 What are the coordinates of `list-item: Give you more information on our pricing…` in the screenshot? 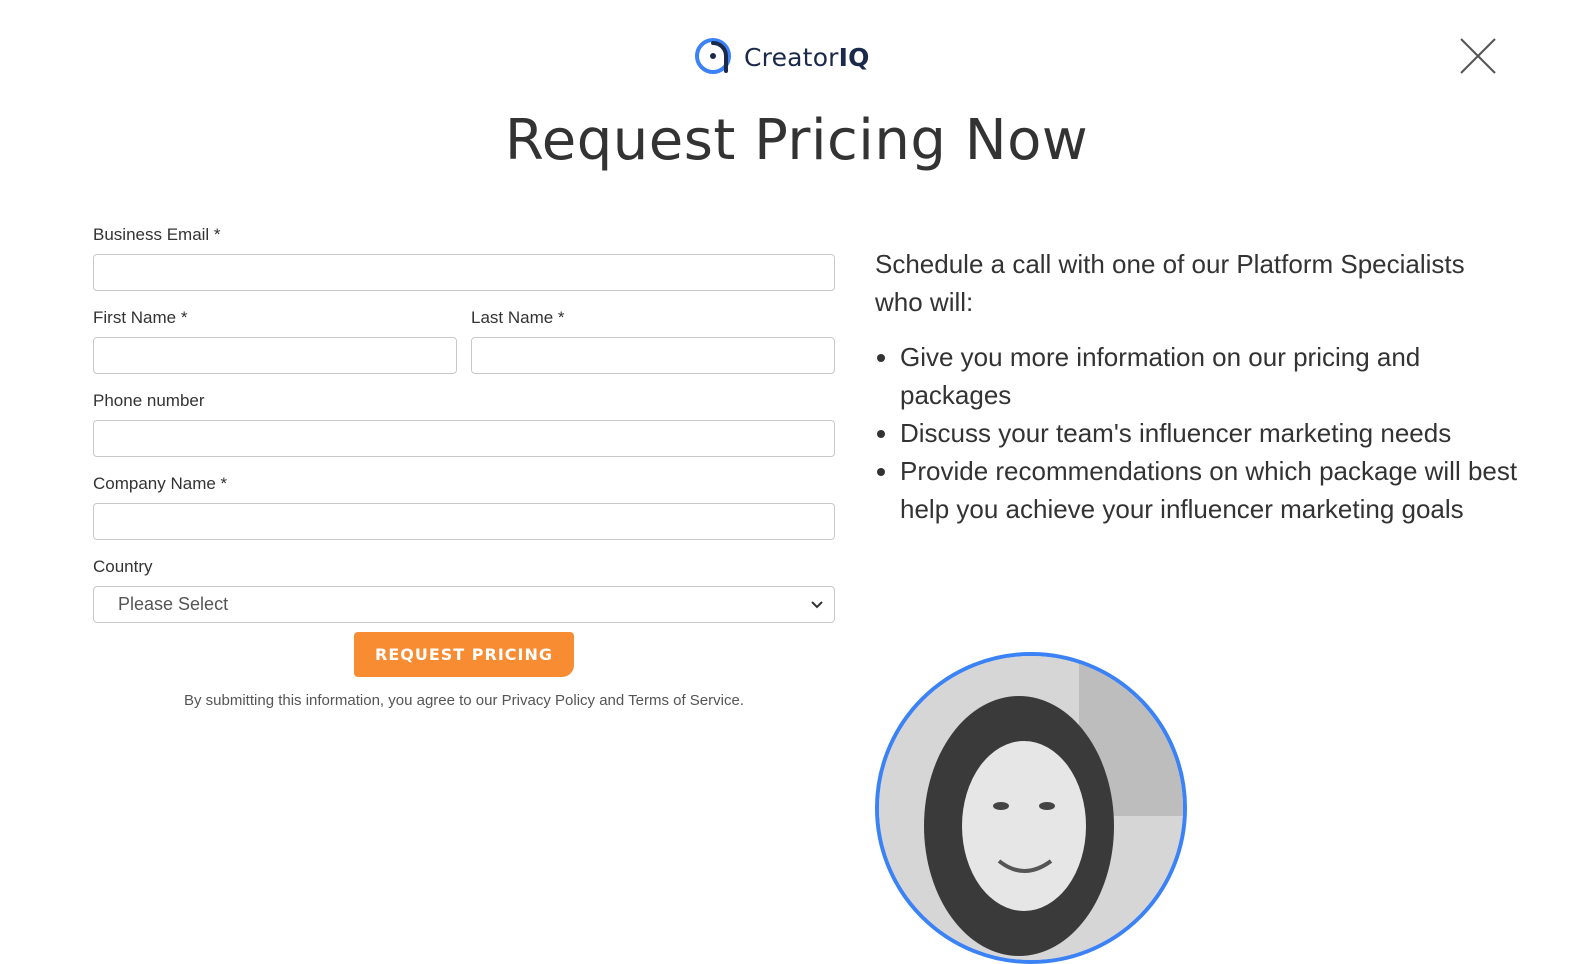 It's located at (1210, 376).